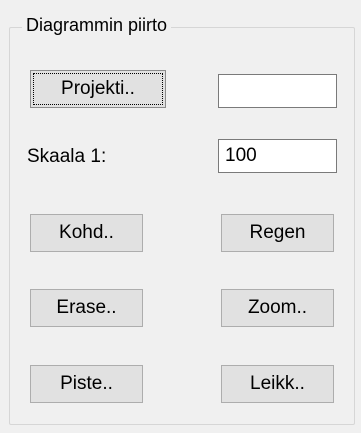 This screenshot has height=433, width=361. Describe the element at coordinates (98, 89) in the screenshot. I see `projekti-button: Projekti..` at that location.